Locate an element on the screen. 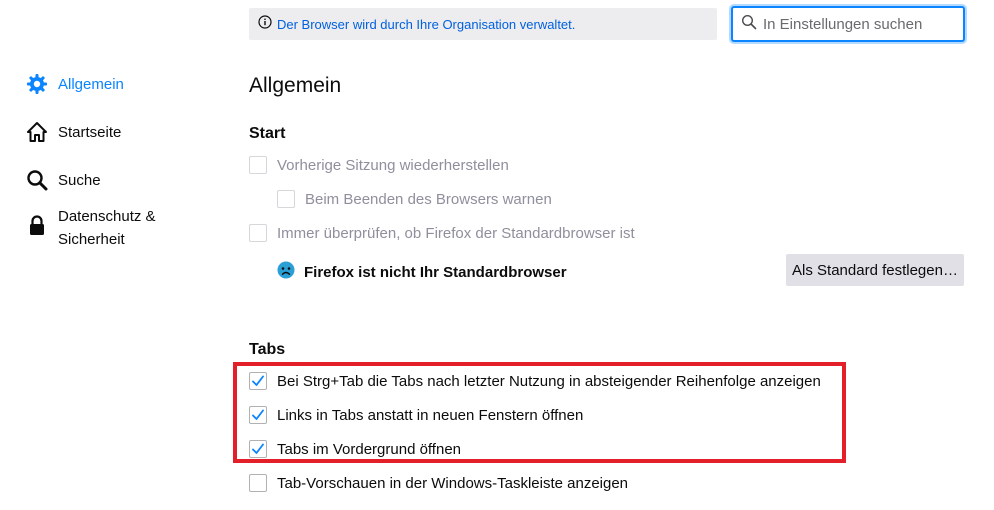 The height and width of the screenshot is (510, 994). warn-on-quit-option: Beim Beenden des Browsers warnen is located at coordinates (414, 199).